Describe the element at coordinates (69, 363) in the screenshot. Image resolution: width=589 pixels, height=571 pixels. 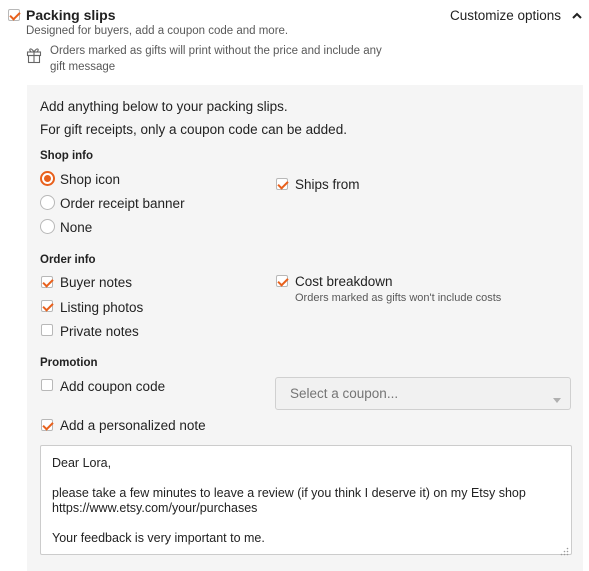
I see `promotion-heading: Promotion` at that location.